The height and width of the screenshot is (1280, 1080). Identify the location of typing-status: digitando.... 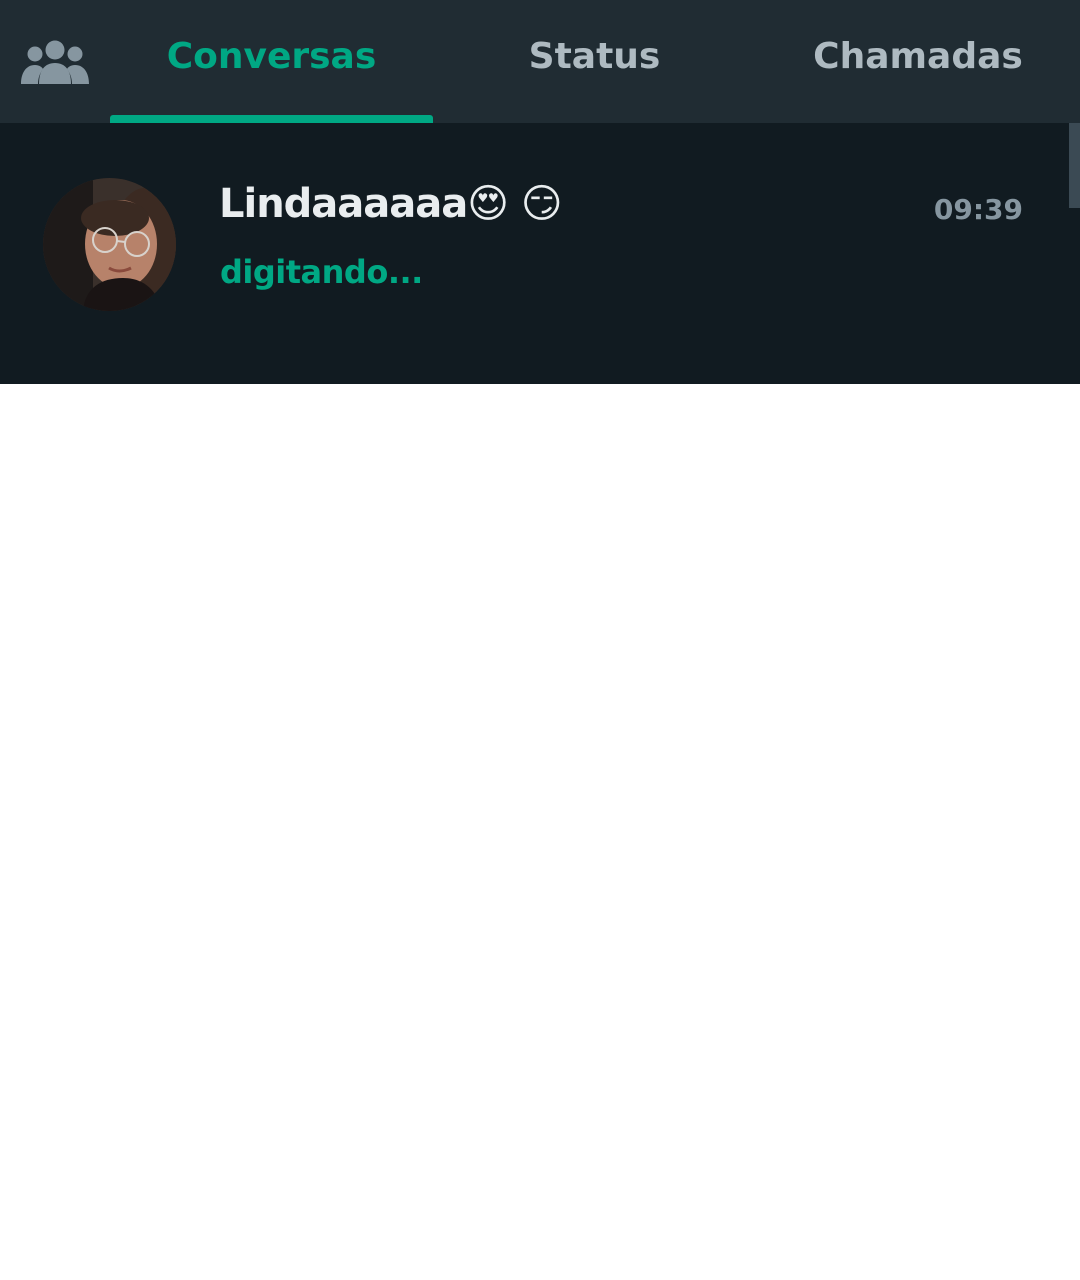
(321, 272).